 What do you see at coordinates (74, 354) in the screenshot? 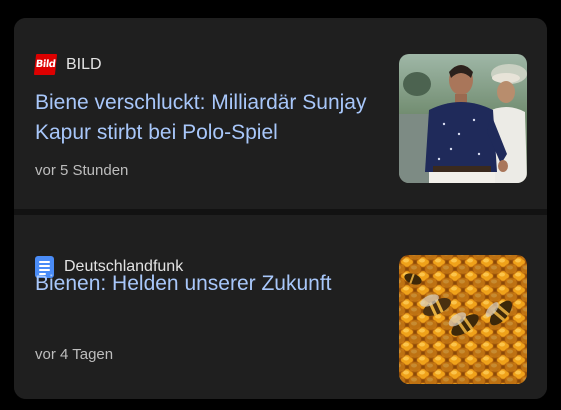
I see `article-timestamp: vor 4 Tagen` at bounding box center [74, 354].